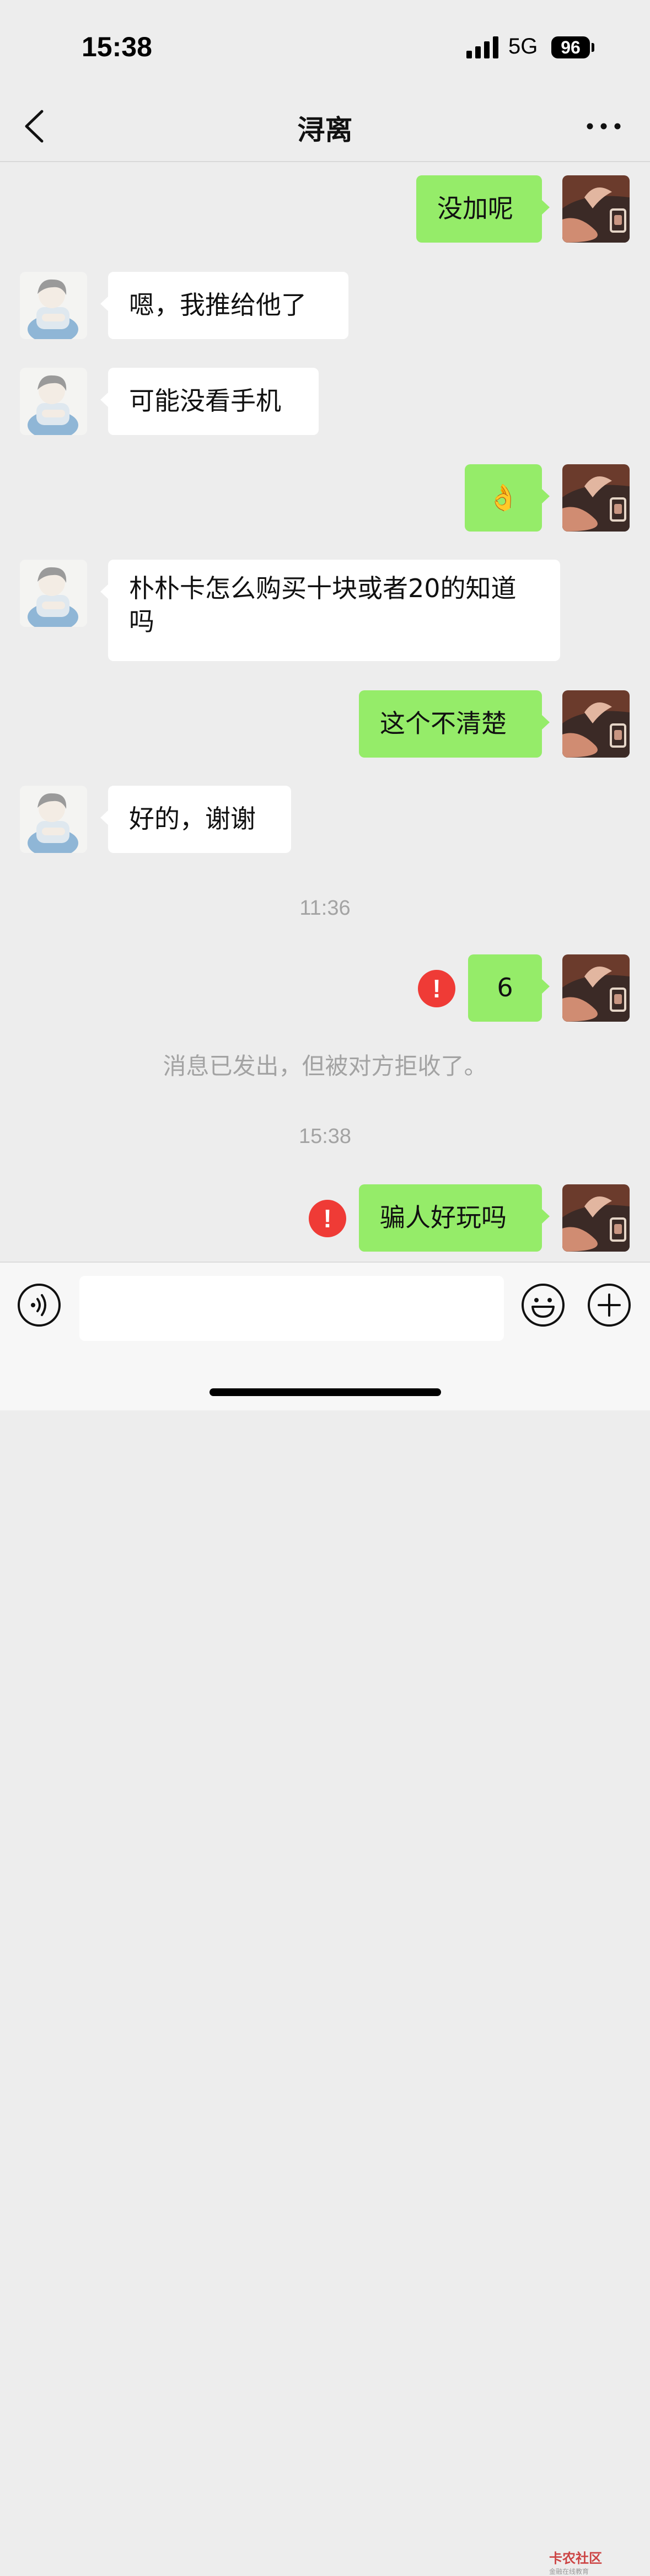  I want to click on sent-message-bubble: 没加呢, so click(483, 209).